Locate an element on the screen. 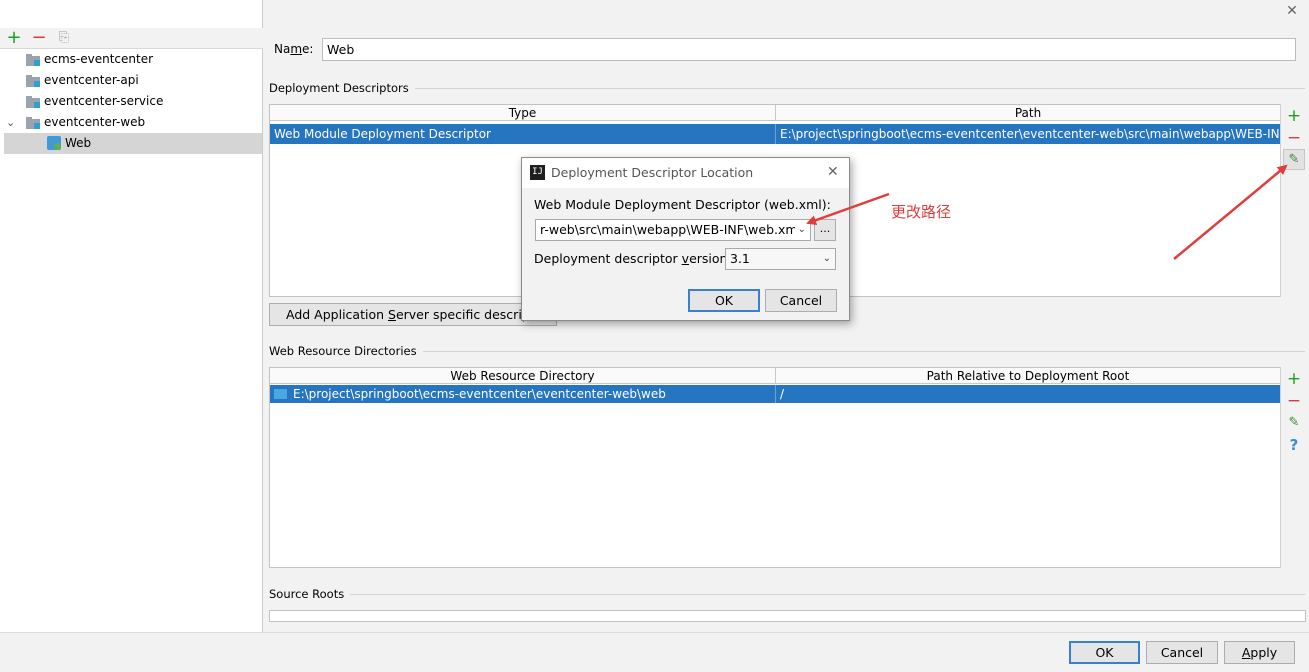 Image resolution: width=1309 pixels, height=672 pixels. annotation-arrow-to-edit is located at coordinates (1230, 212).